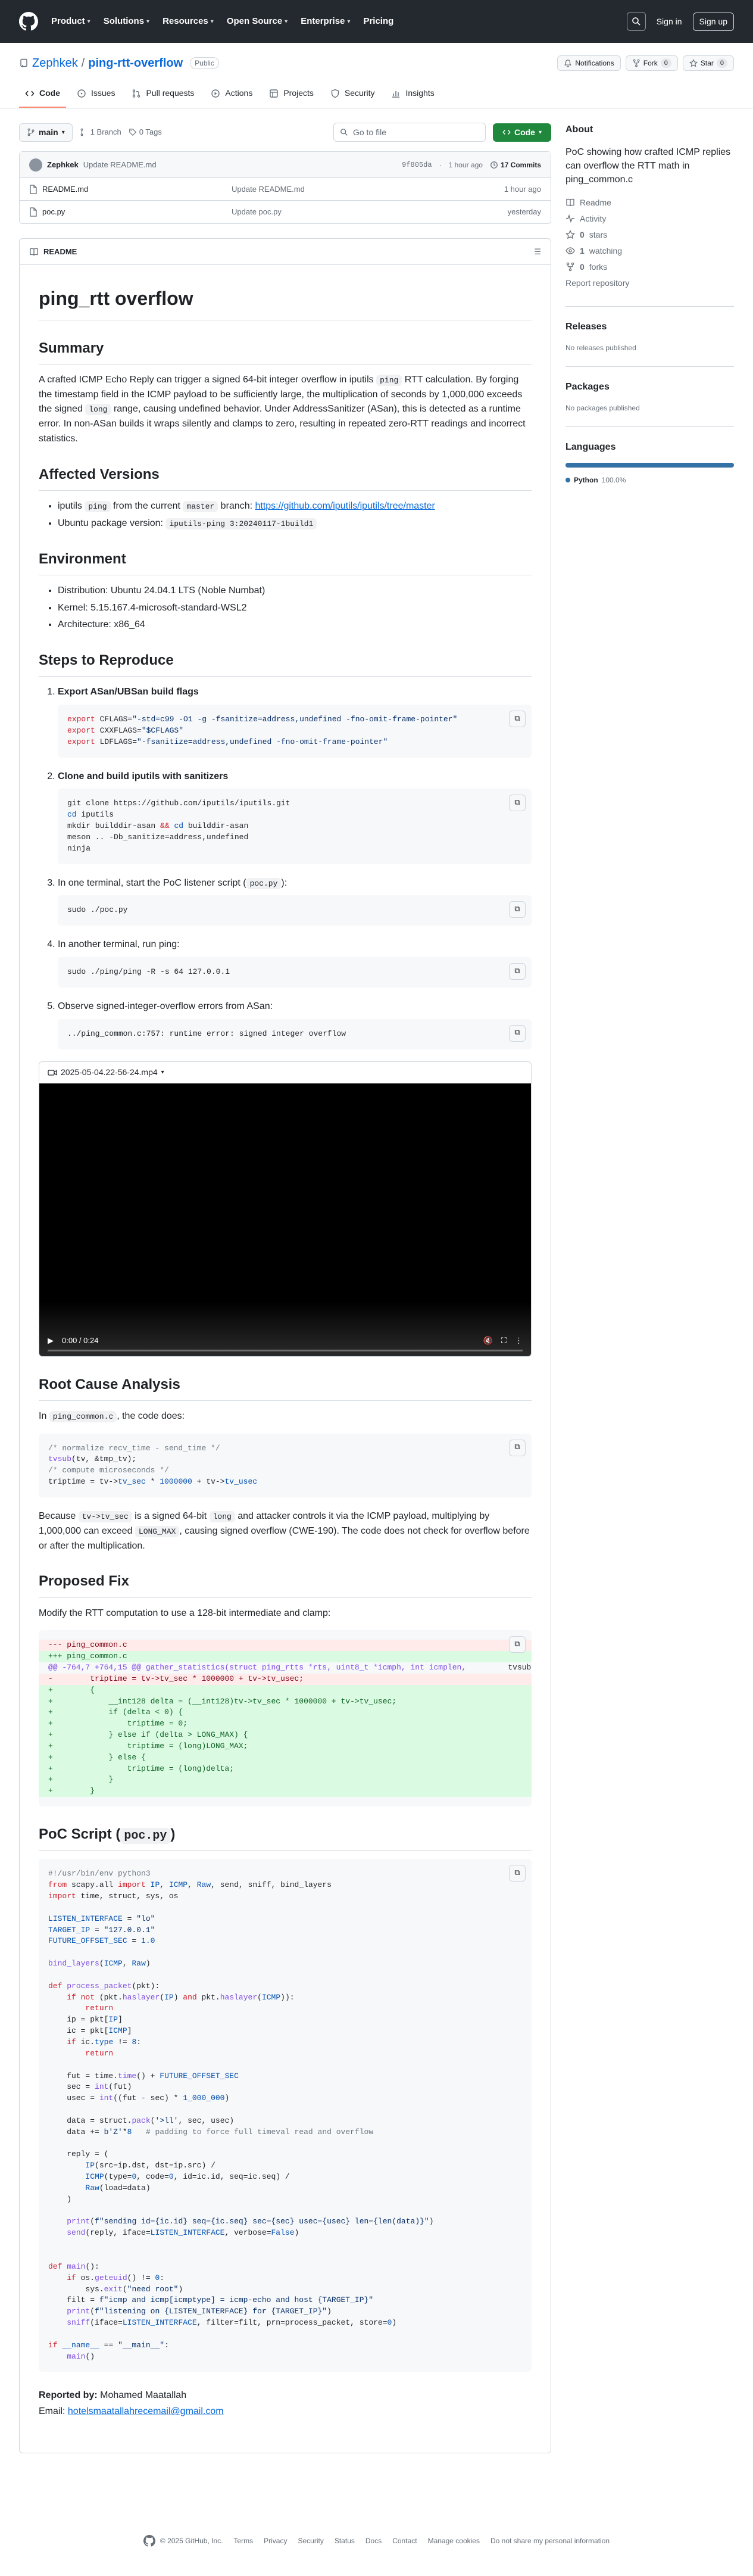 This screenshot has height=2576, width=753. I want to click on play-icon: ▶, so click(51, 1341).